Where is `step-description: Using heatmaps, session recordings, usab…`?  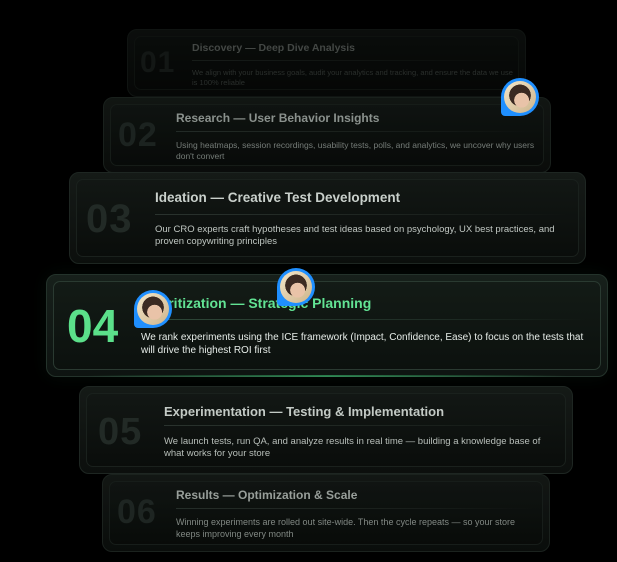 step-description: Using heatmaps, session recordings, usab… is located at coordinates (355, 150).